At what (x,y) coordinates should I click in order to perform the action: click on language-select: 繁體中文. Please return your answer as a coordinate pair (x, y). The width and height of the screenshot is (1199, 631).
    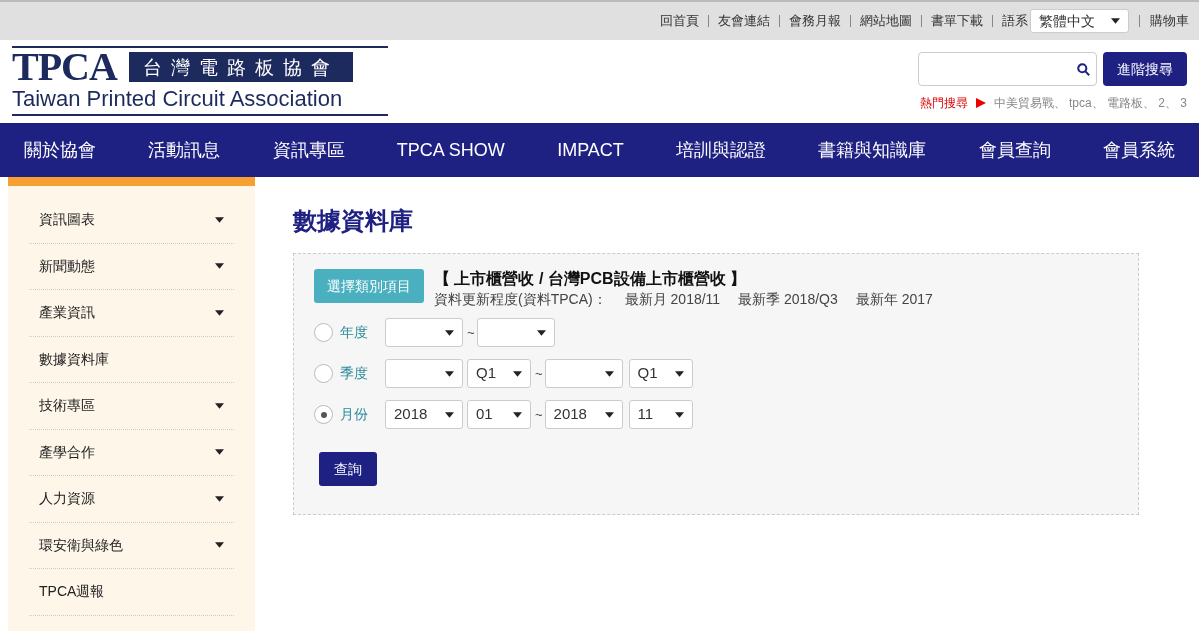
    Looking at the image, I should click on (1079, 21).